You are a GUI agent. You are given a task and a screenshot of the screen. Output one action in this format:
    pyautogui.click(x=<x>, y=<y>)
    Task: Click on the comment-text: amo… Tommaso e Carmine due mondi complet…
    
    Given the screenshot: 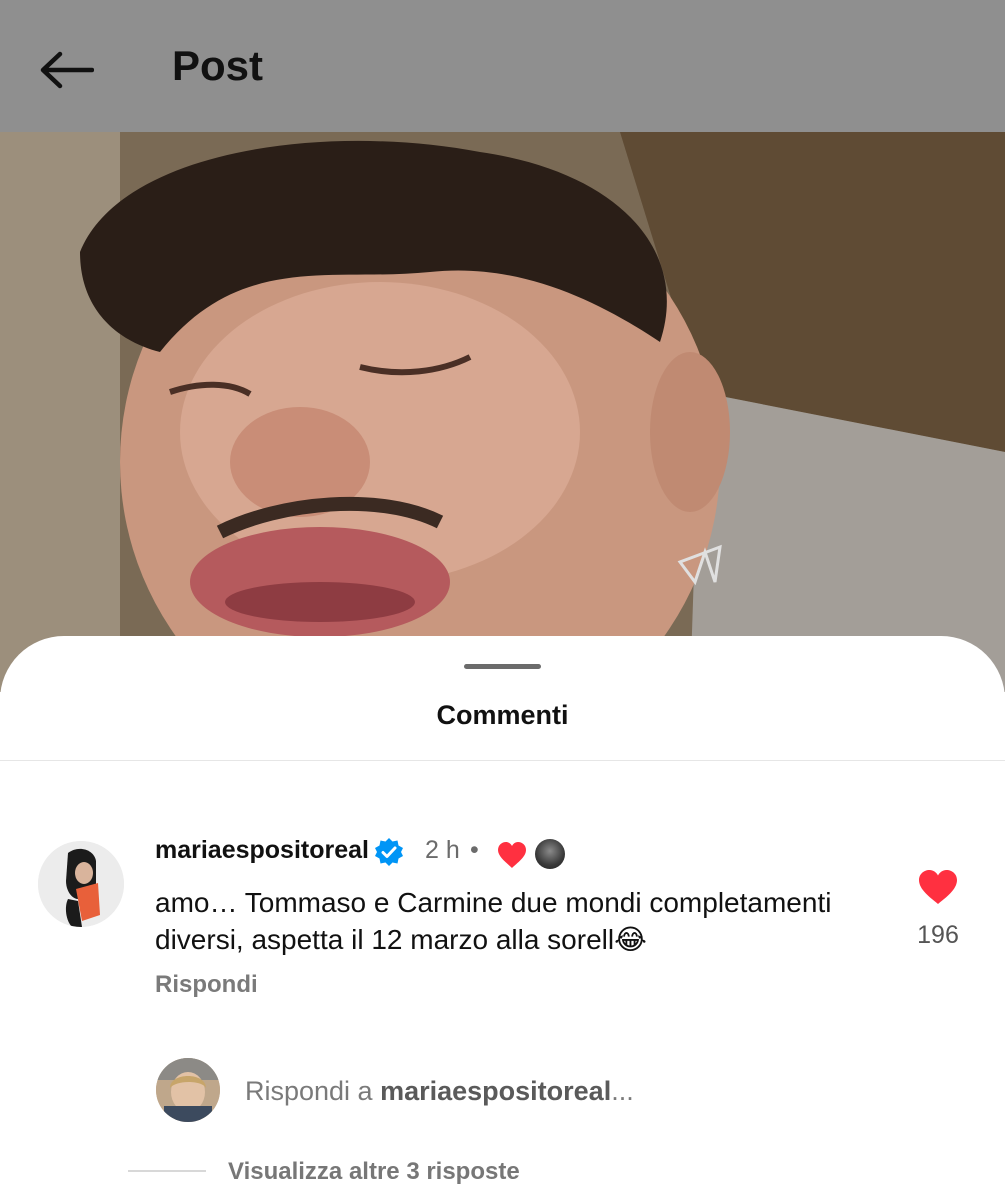 What is the action you would take?
    pyautogui.click(x=493, y=921)
    